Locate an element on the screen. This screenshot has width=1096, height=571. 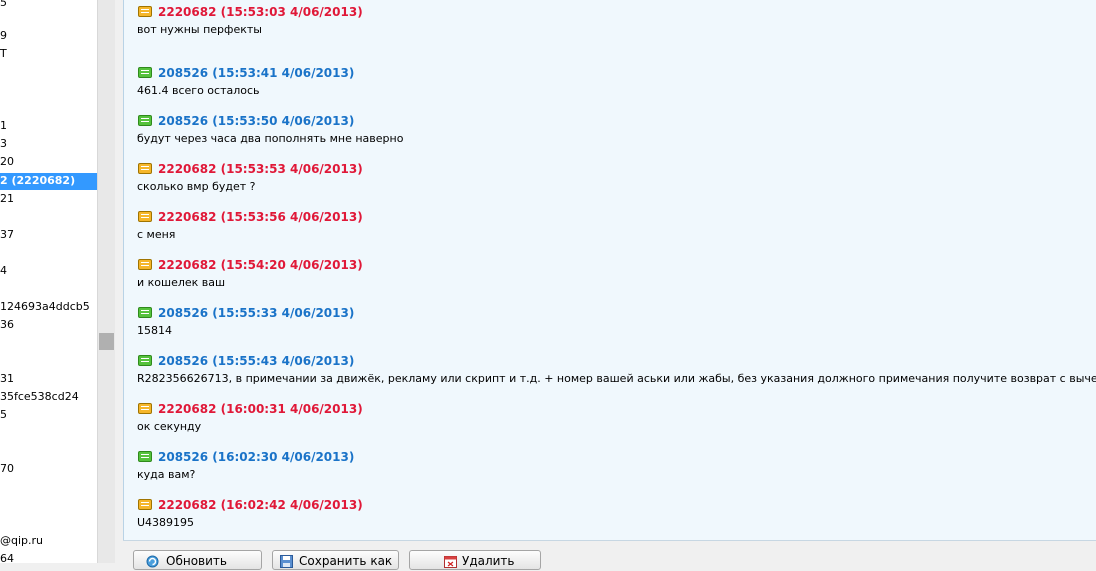
message-text: сколько вмр будет ? is located at coordinates (196, 186).